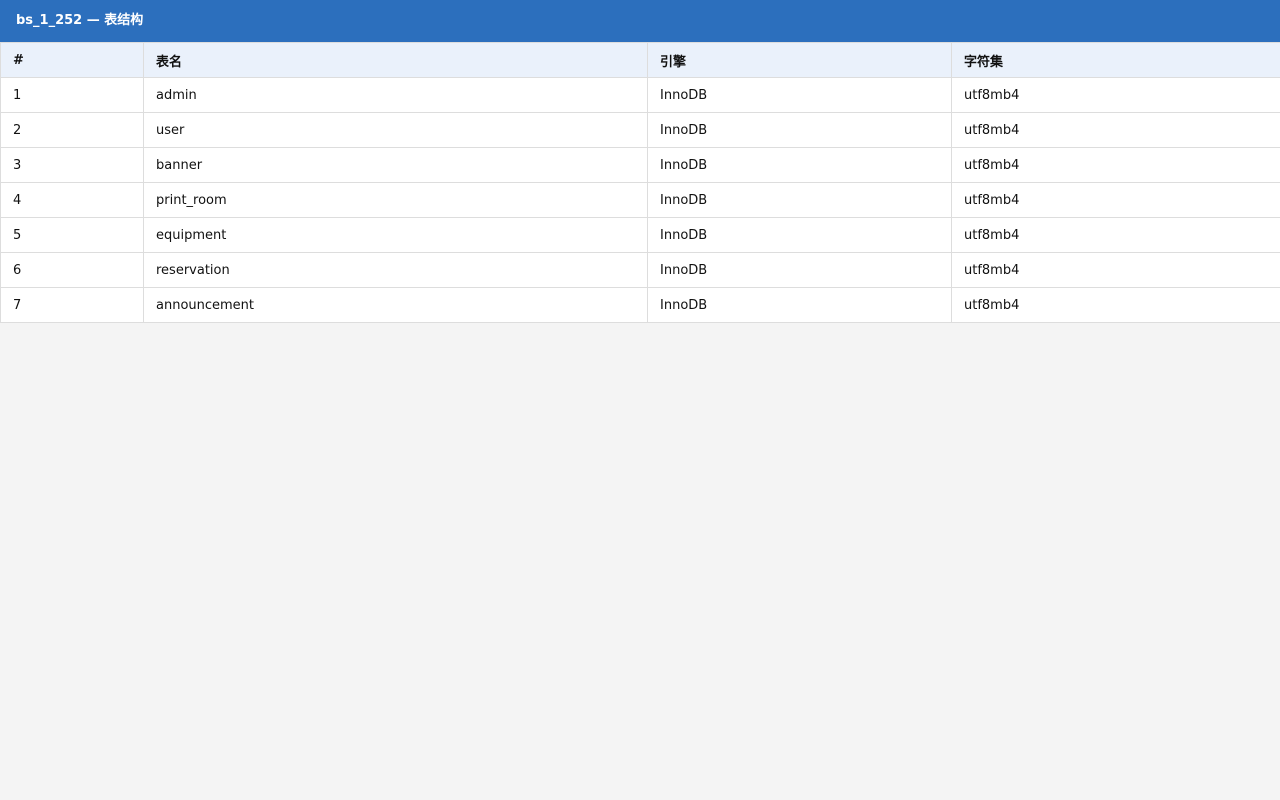 The width and height of the screenshot is (1280, 800). What do you see at coordinates (640, 21) in the screenshot?
I see `page-header: bs_1_252 — 表结构` at bounding box center [640, 21].